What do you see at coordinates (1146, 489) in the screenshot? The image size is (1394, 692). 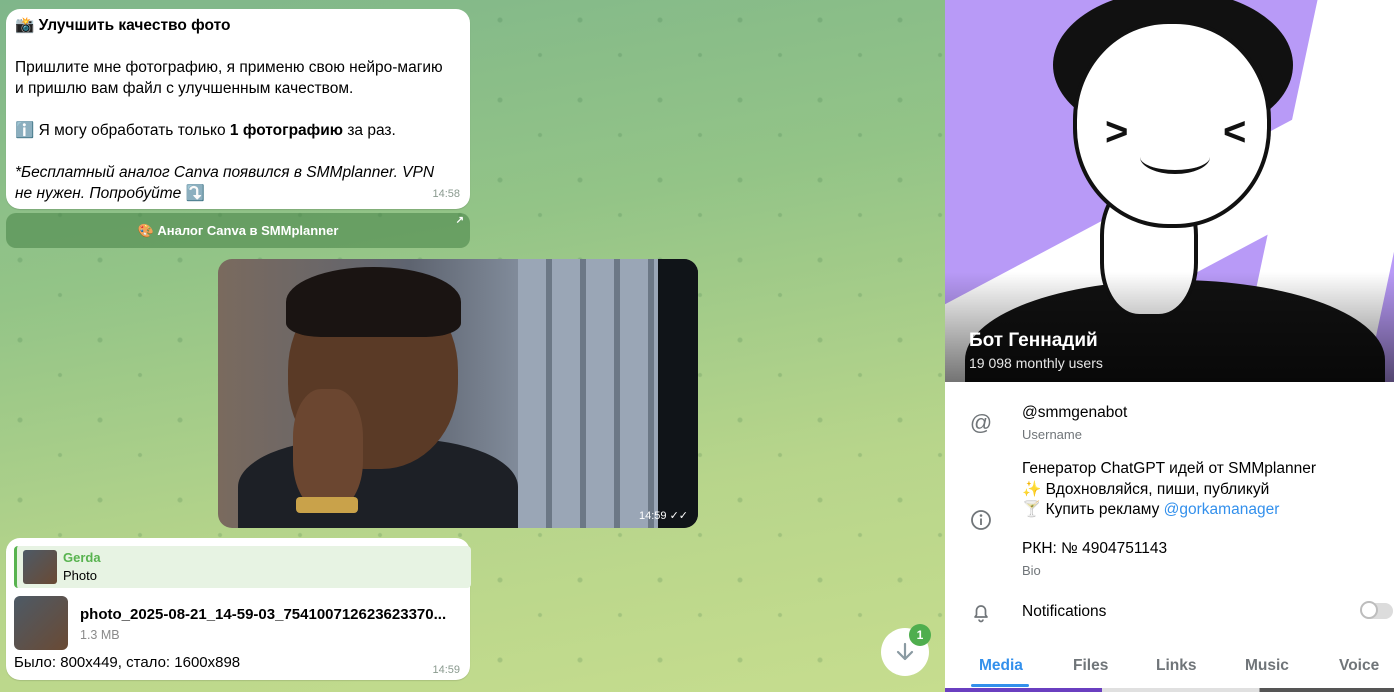 I see `bio-line: ✨ Вдохновляйся, пиши, публикуй` at bounding box center [1146, 489].